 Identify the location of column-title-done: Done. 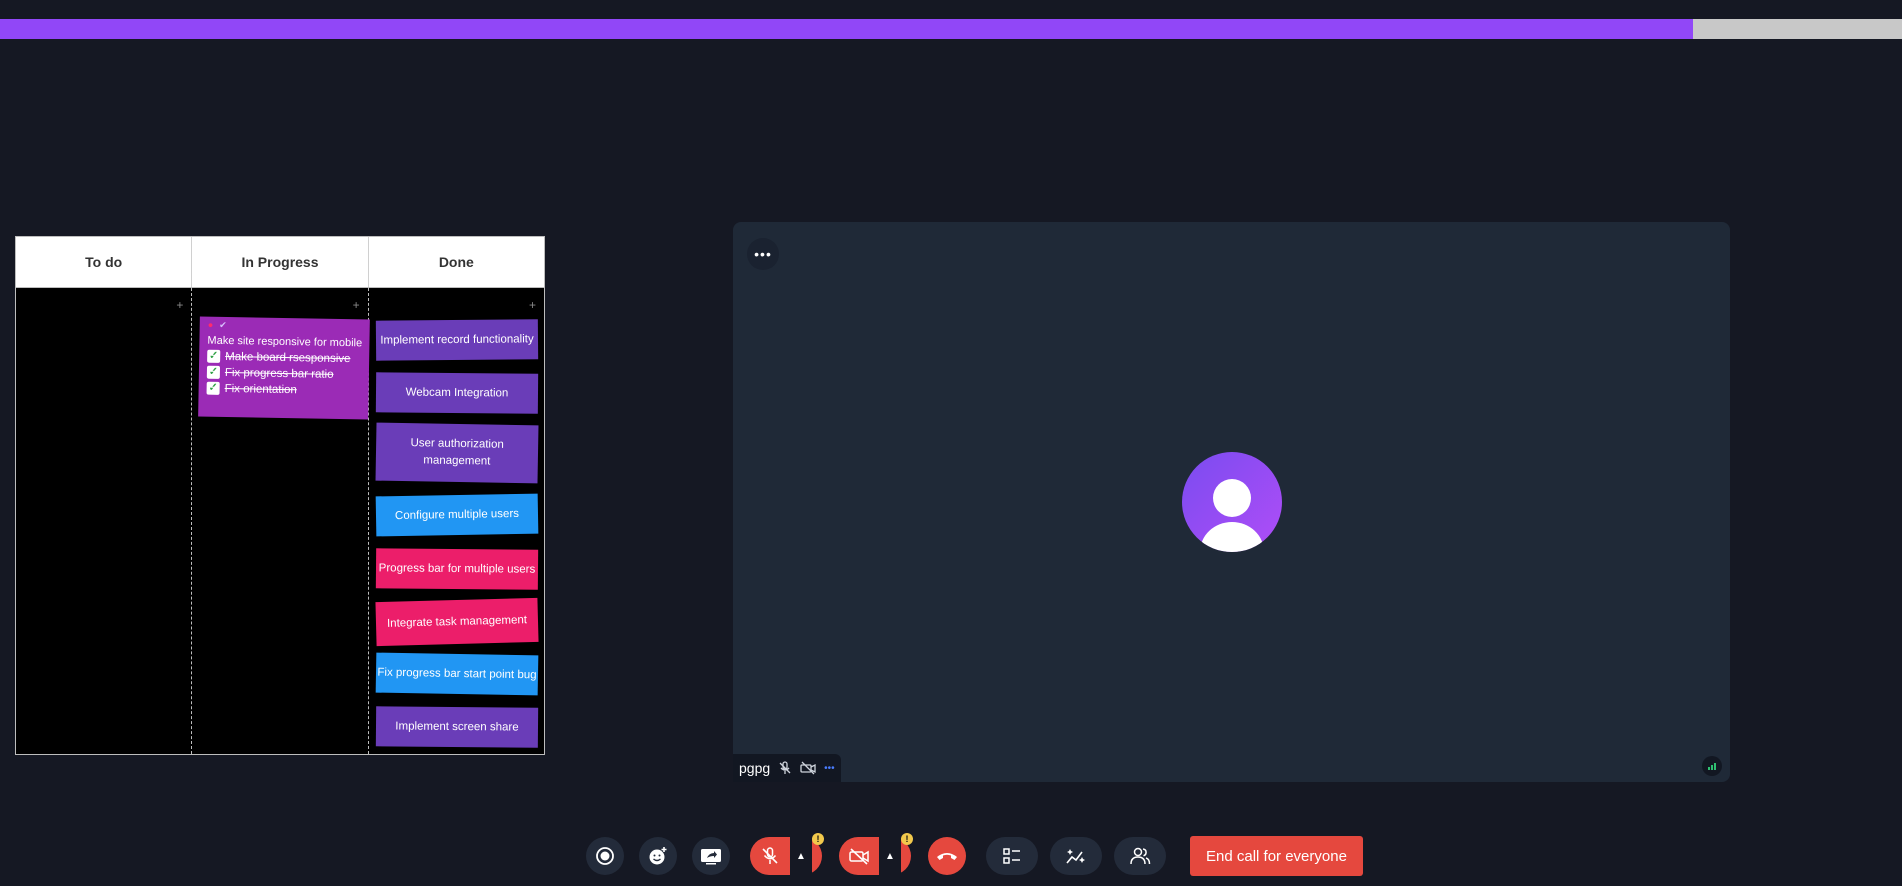
(456, 262).